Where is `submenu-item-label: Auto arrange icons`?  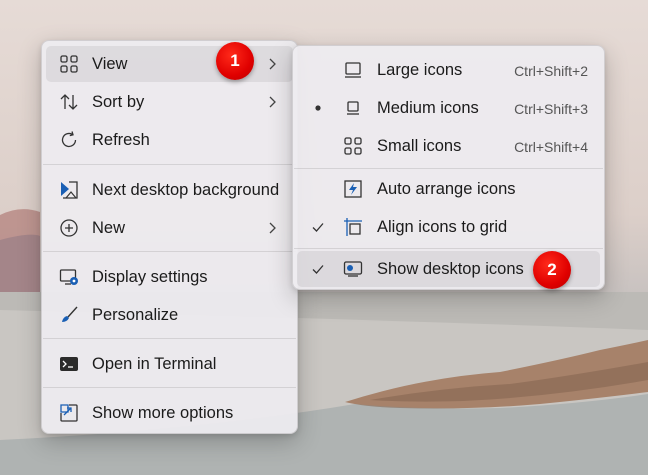
submenu-item-label: Auto arrange icons is located at coordinates (446, 189).